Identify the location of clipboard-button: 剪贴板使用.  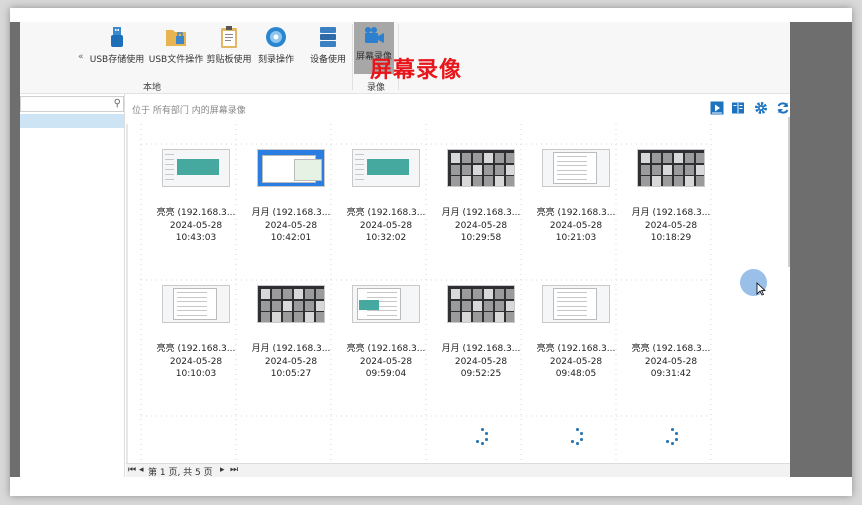
(229, 47).